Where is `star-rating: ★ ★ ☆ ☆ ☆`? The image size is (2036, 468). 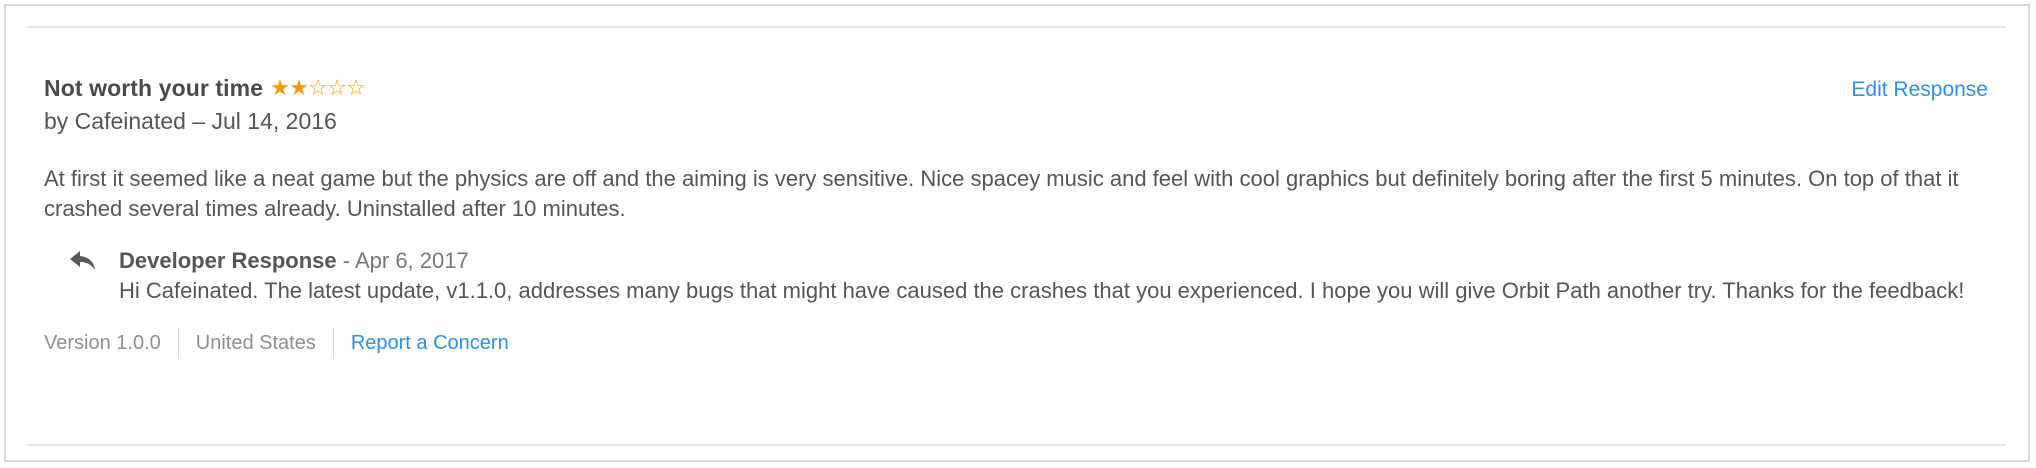 star-rating: ★ ★ ☆ ☆ ☆ is located at coordinates (318, 87).